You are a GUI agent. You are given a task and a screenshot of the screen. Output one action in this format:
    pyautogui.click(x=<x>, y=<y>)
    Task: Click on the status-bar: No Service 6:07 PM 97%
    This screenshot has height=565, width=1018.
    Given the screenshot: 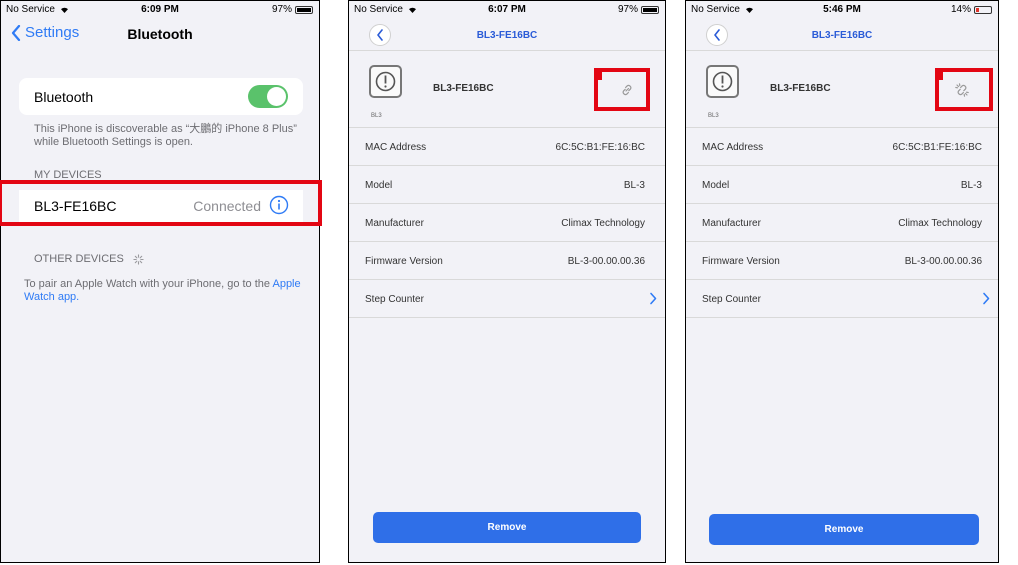 What is the action you would take?
    pyautogui.click(x=507, y=10)
    